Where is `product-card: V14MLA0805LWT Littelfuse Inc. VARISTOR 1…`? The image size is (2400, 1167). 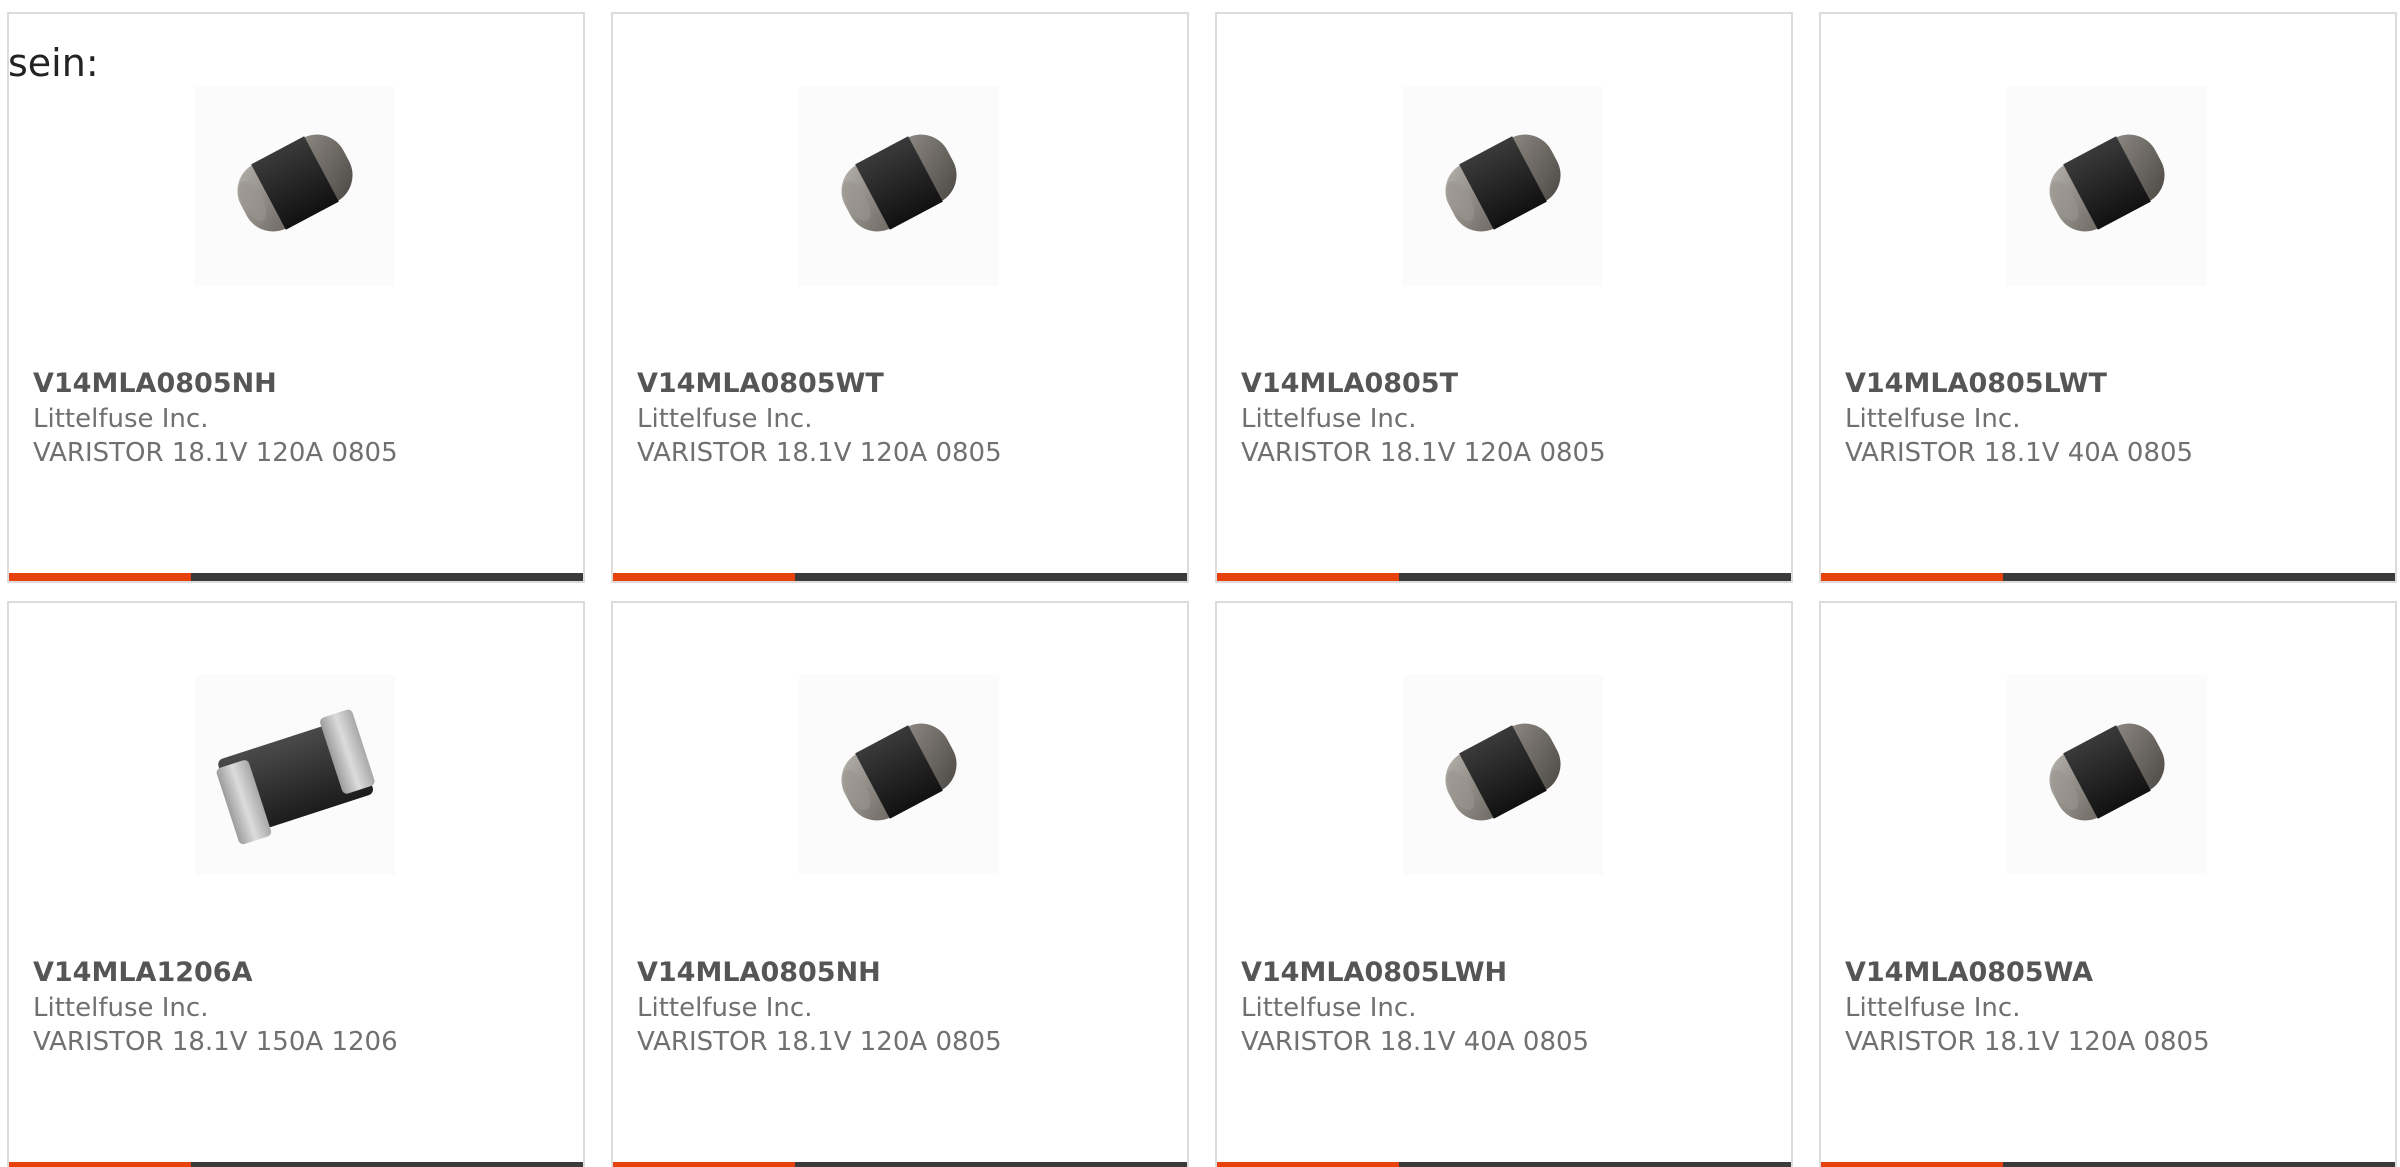
product-card: V14MLA0805LWT Littelfuse Inc. VARISTOR 1… is located at coordinates (2108, 297).